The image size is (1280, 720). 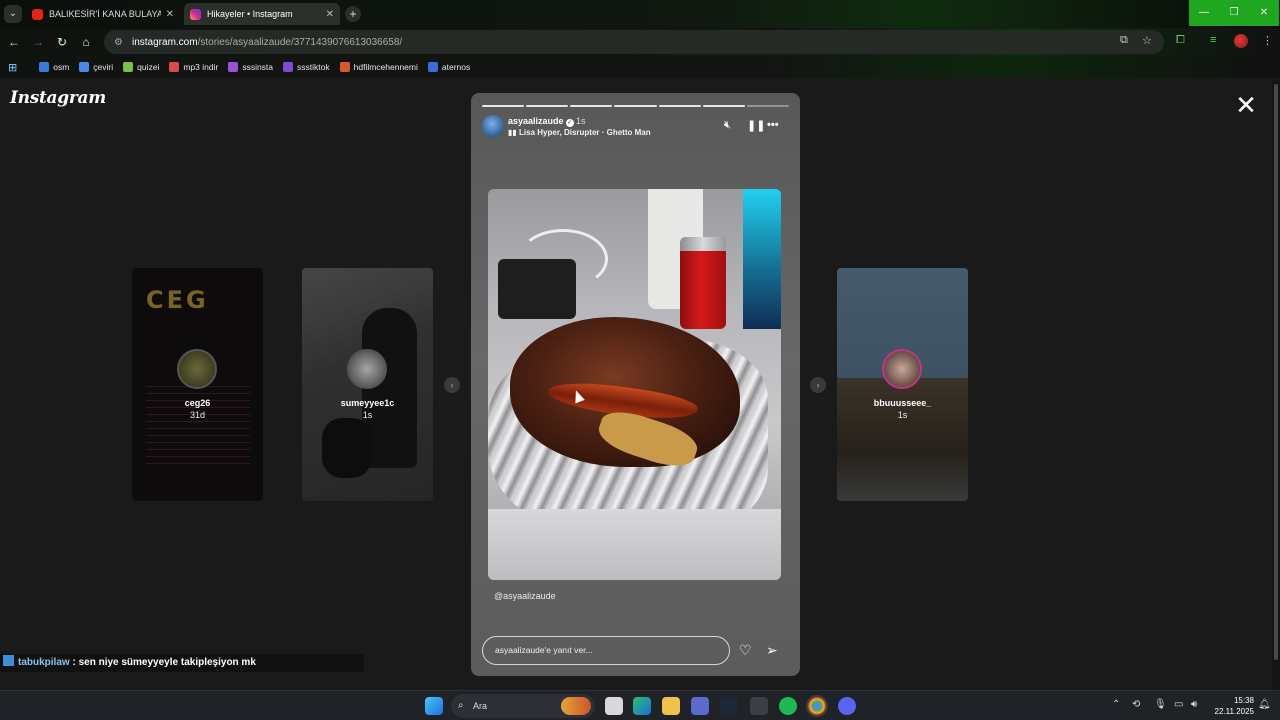 What do you see at coordinates (772, 650) in the screenshot?
I see `send-icon: ➢` at bounding box center [772, 650].